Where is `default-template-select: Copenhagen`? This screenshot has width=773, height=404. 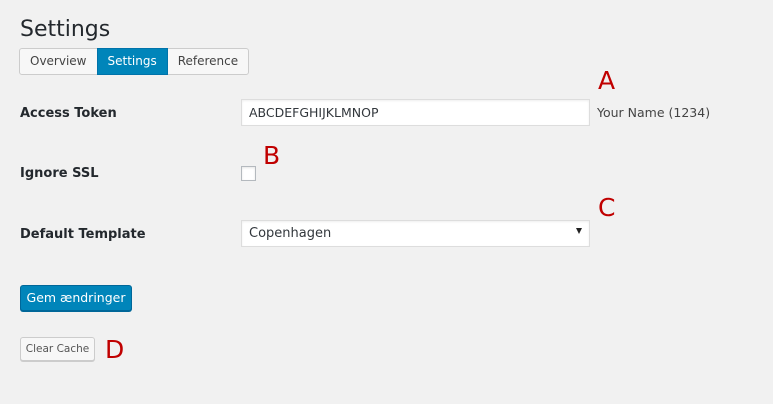
default-template-select: Copenhagen is located at coordinates (415, 233).